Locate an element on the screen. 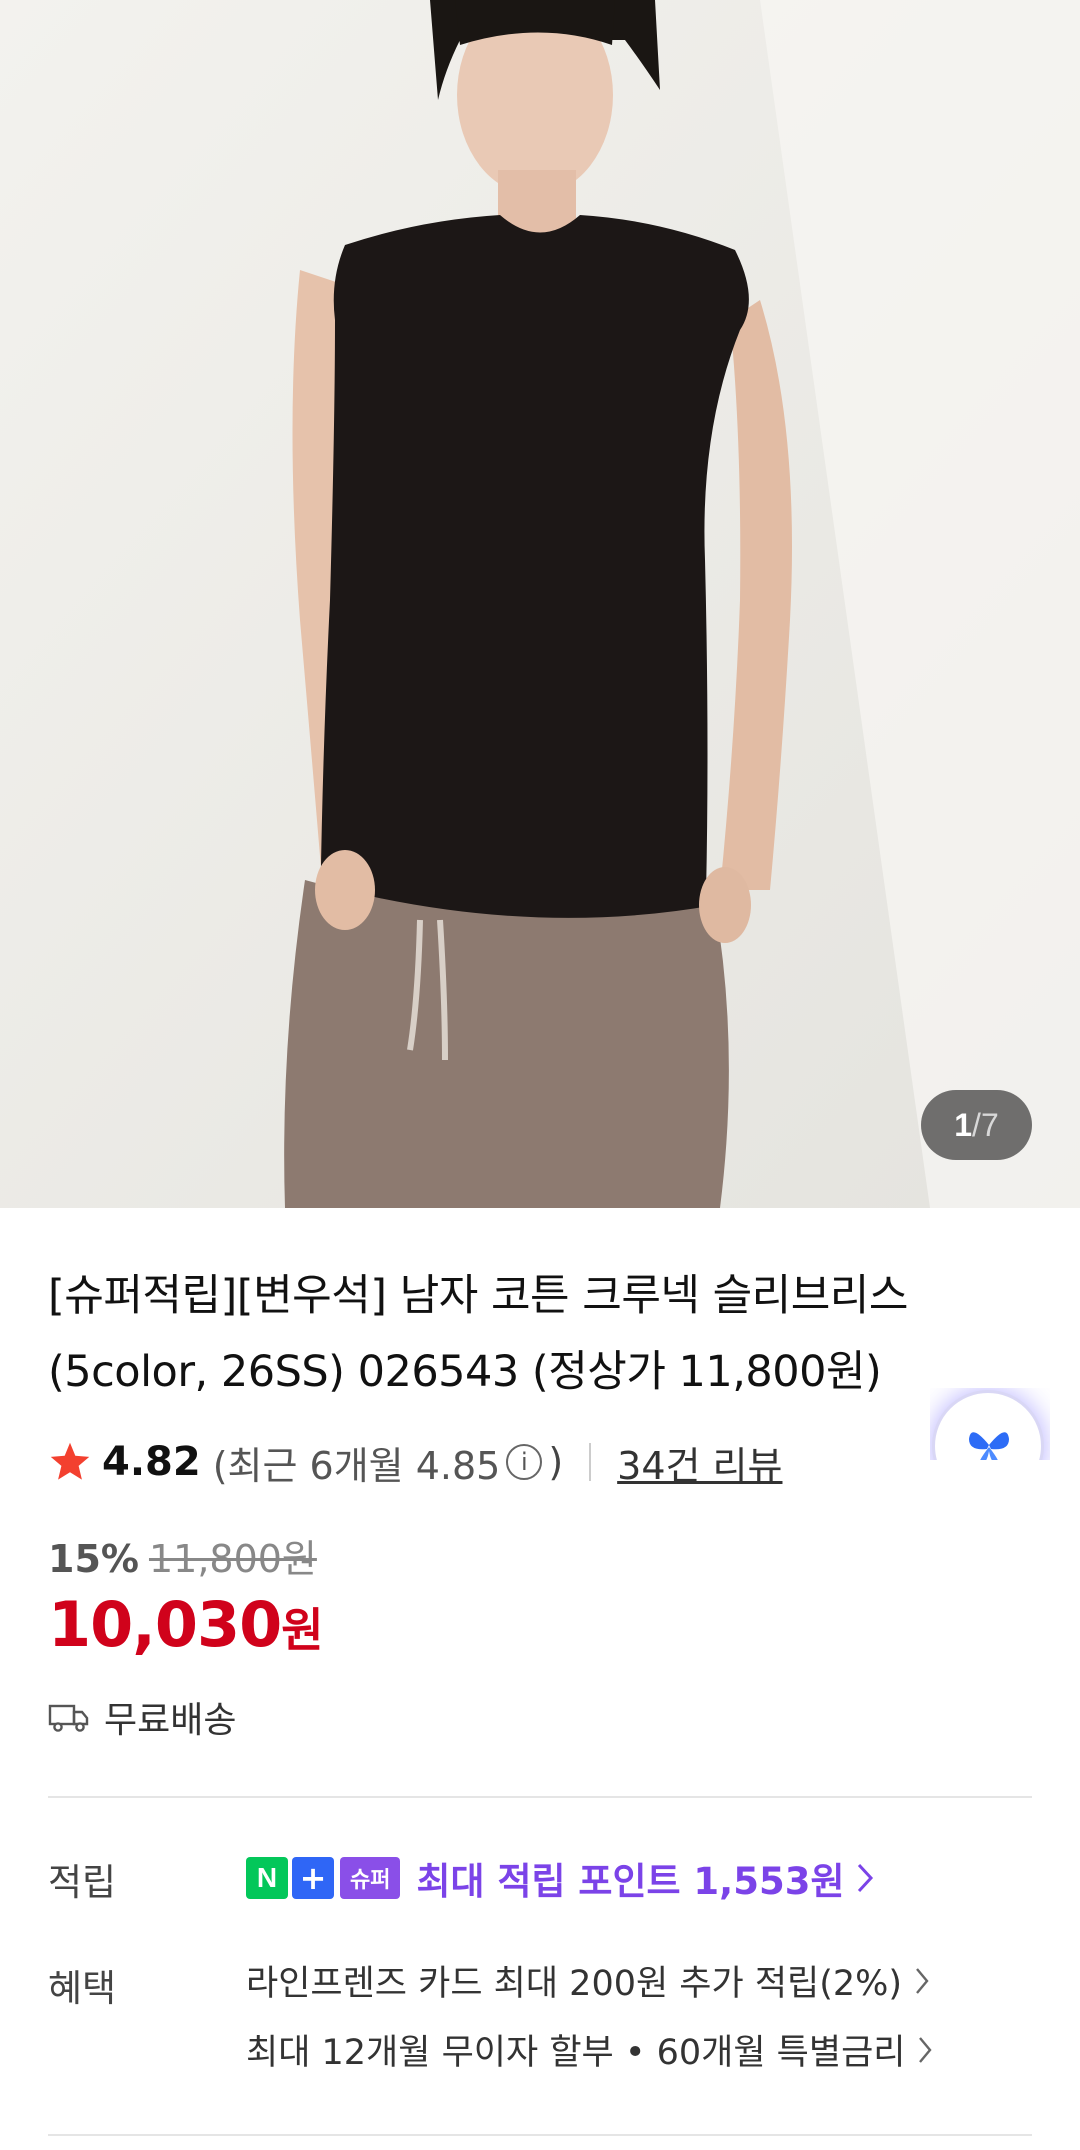  super-badge: 슈퍼 is located at coordinates (370, 1878).